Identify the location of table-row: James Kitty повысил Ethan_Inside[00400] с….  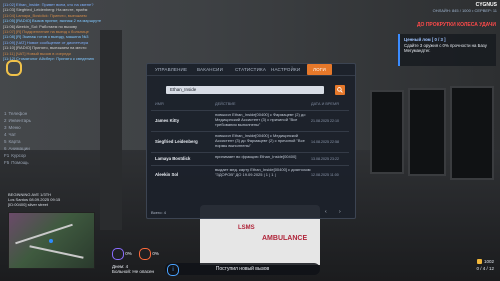
(250, 120).